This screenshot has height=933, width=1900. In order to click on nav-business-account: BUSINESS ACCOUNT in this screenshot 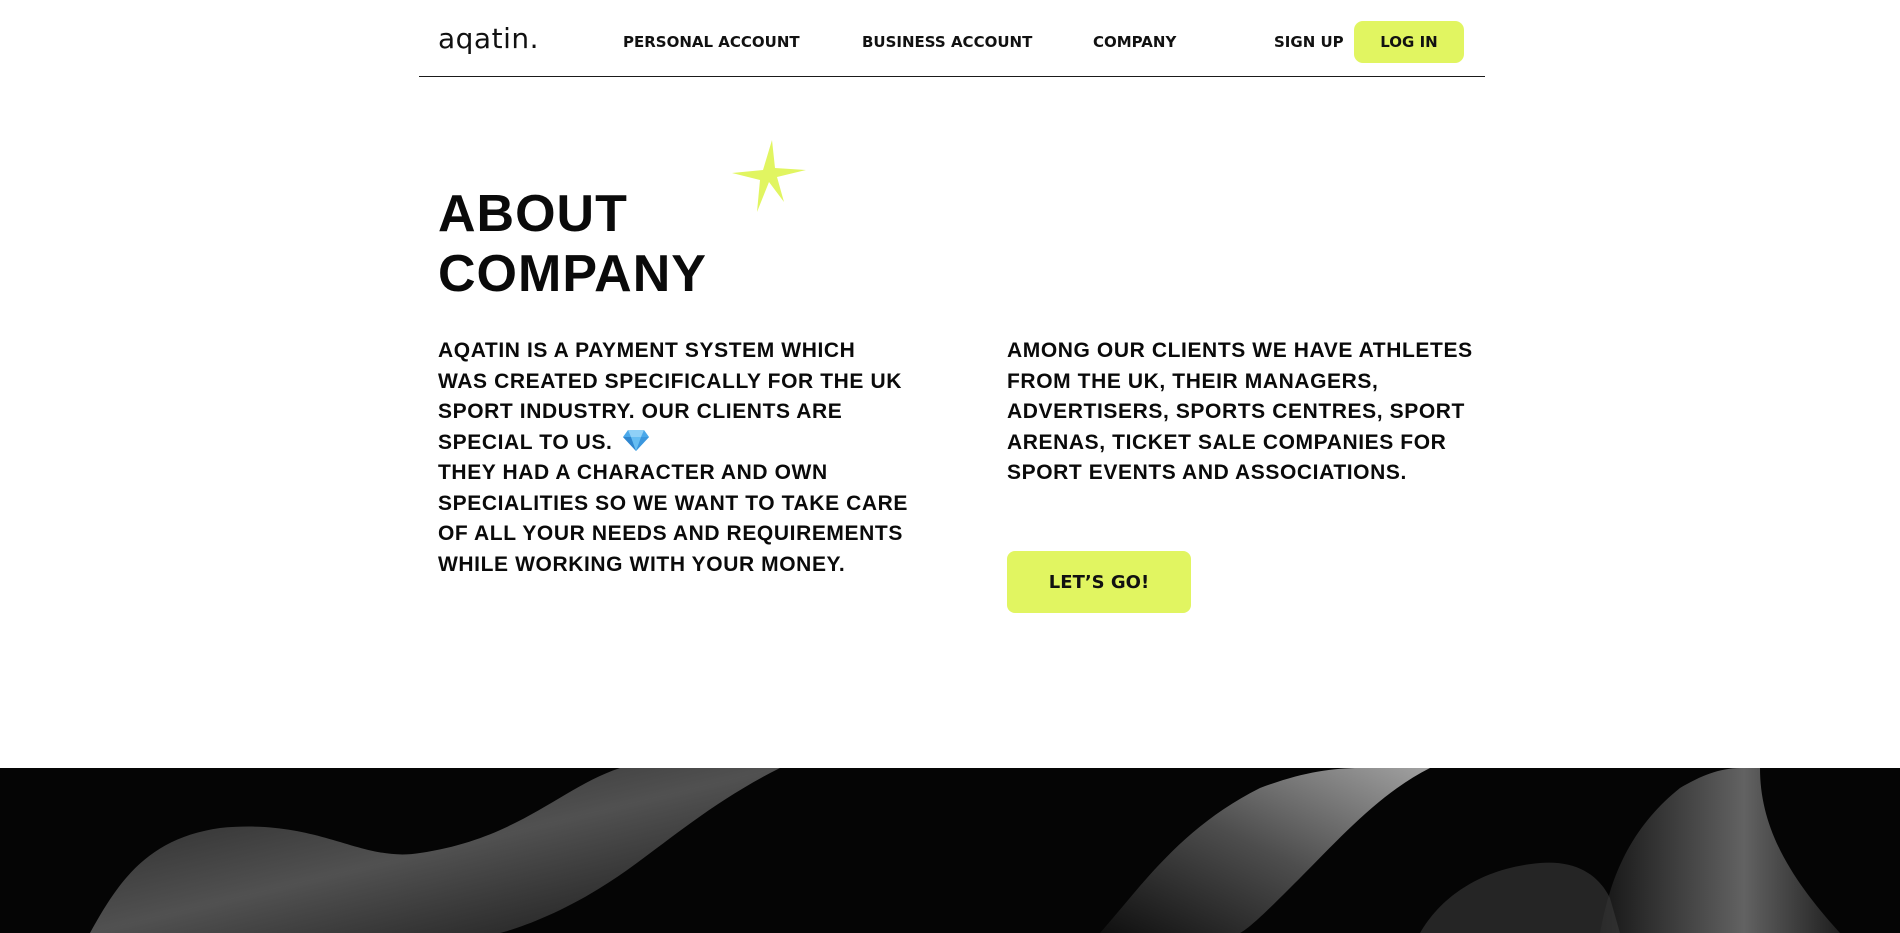, I will do `click(947, 42)`.